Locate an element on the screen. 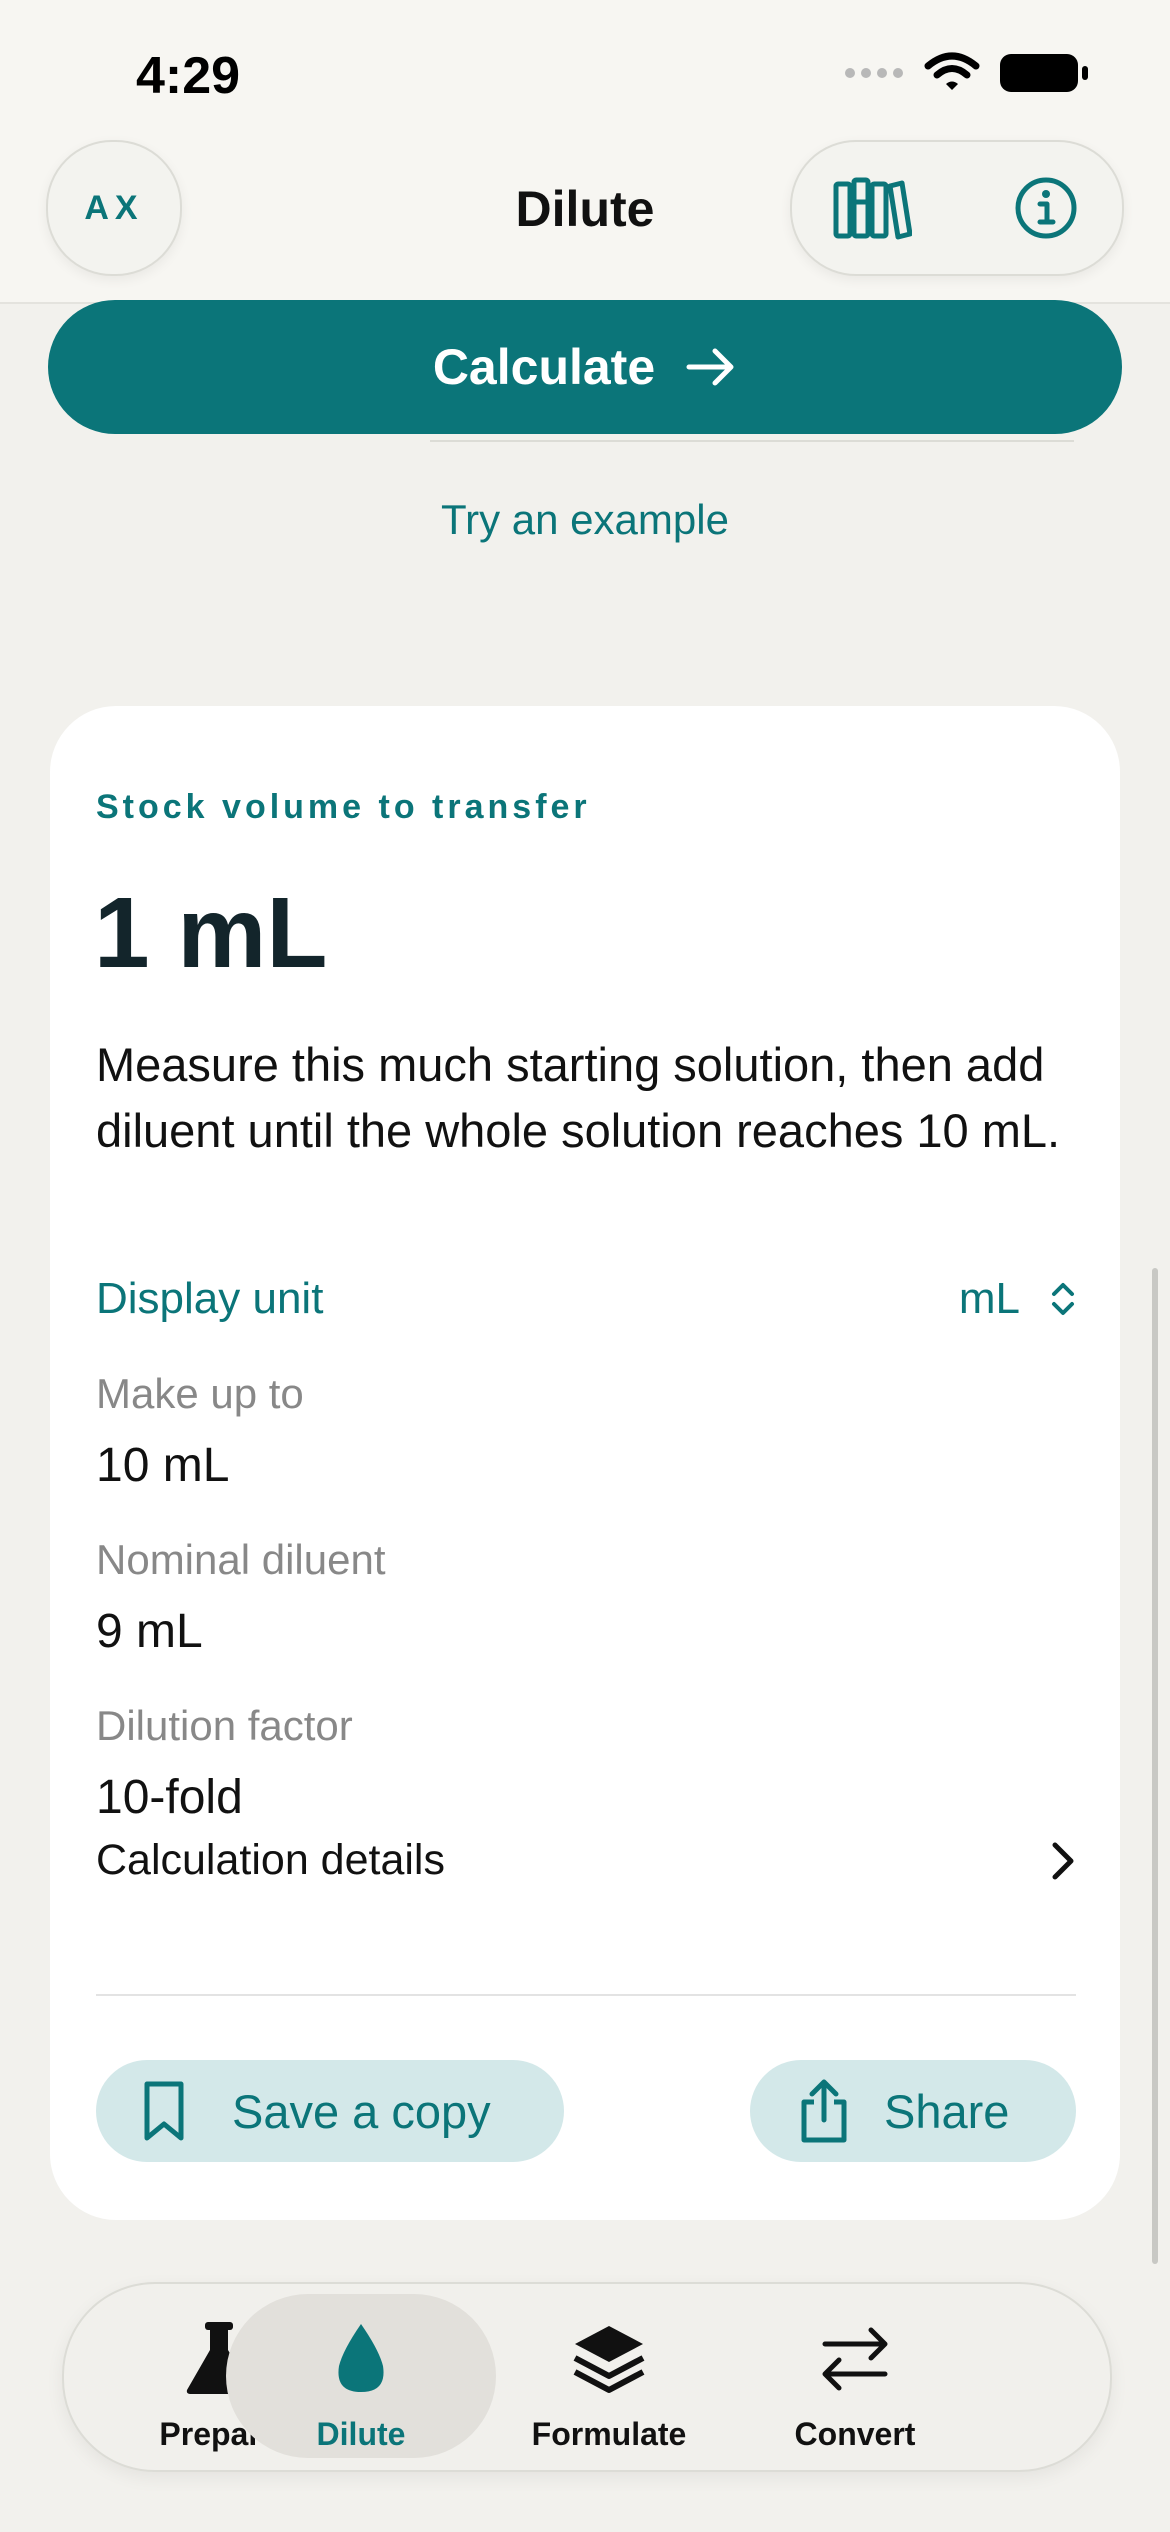 The width and height of the screenshot is (1170, 2532). share-button: Share is located at coordinates (913, 2111).